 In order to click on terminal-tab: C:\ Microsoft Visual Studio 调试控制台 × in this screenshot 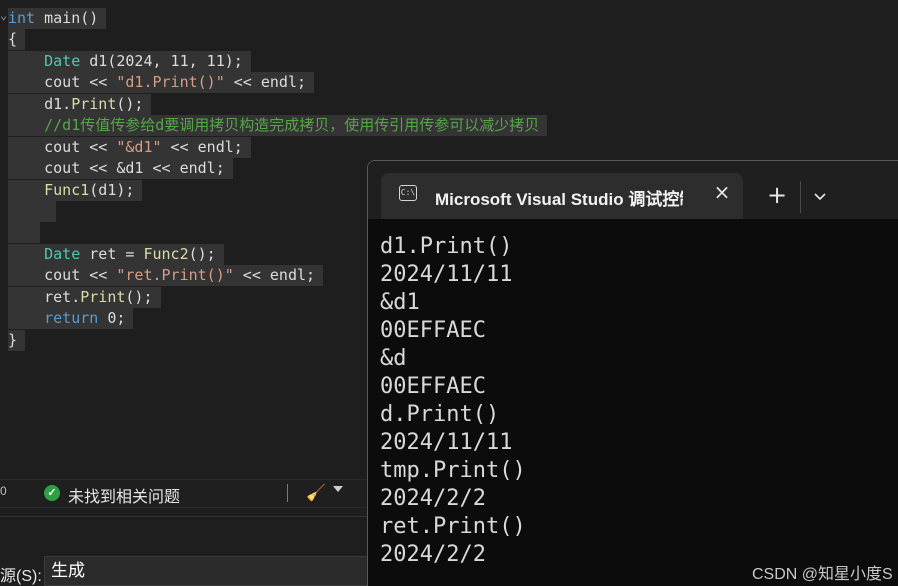, I will do `click(562, 196)`.